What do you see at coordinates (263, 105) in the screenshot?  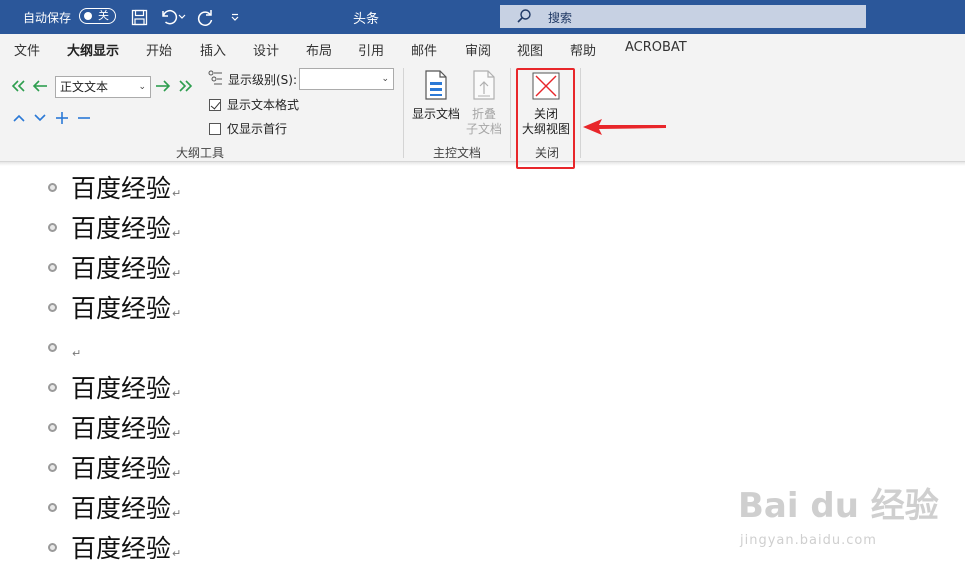 I see `show-text-format-label: 显示文本格式` at bounding box center [263, 105].